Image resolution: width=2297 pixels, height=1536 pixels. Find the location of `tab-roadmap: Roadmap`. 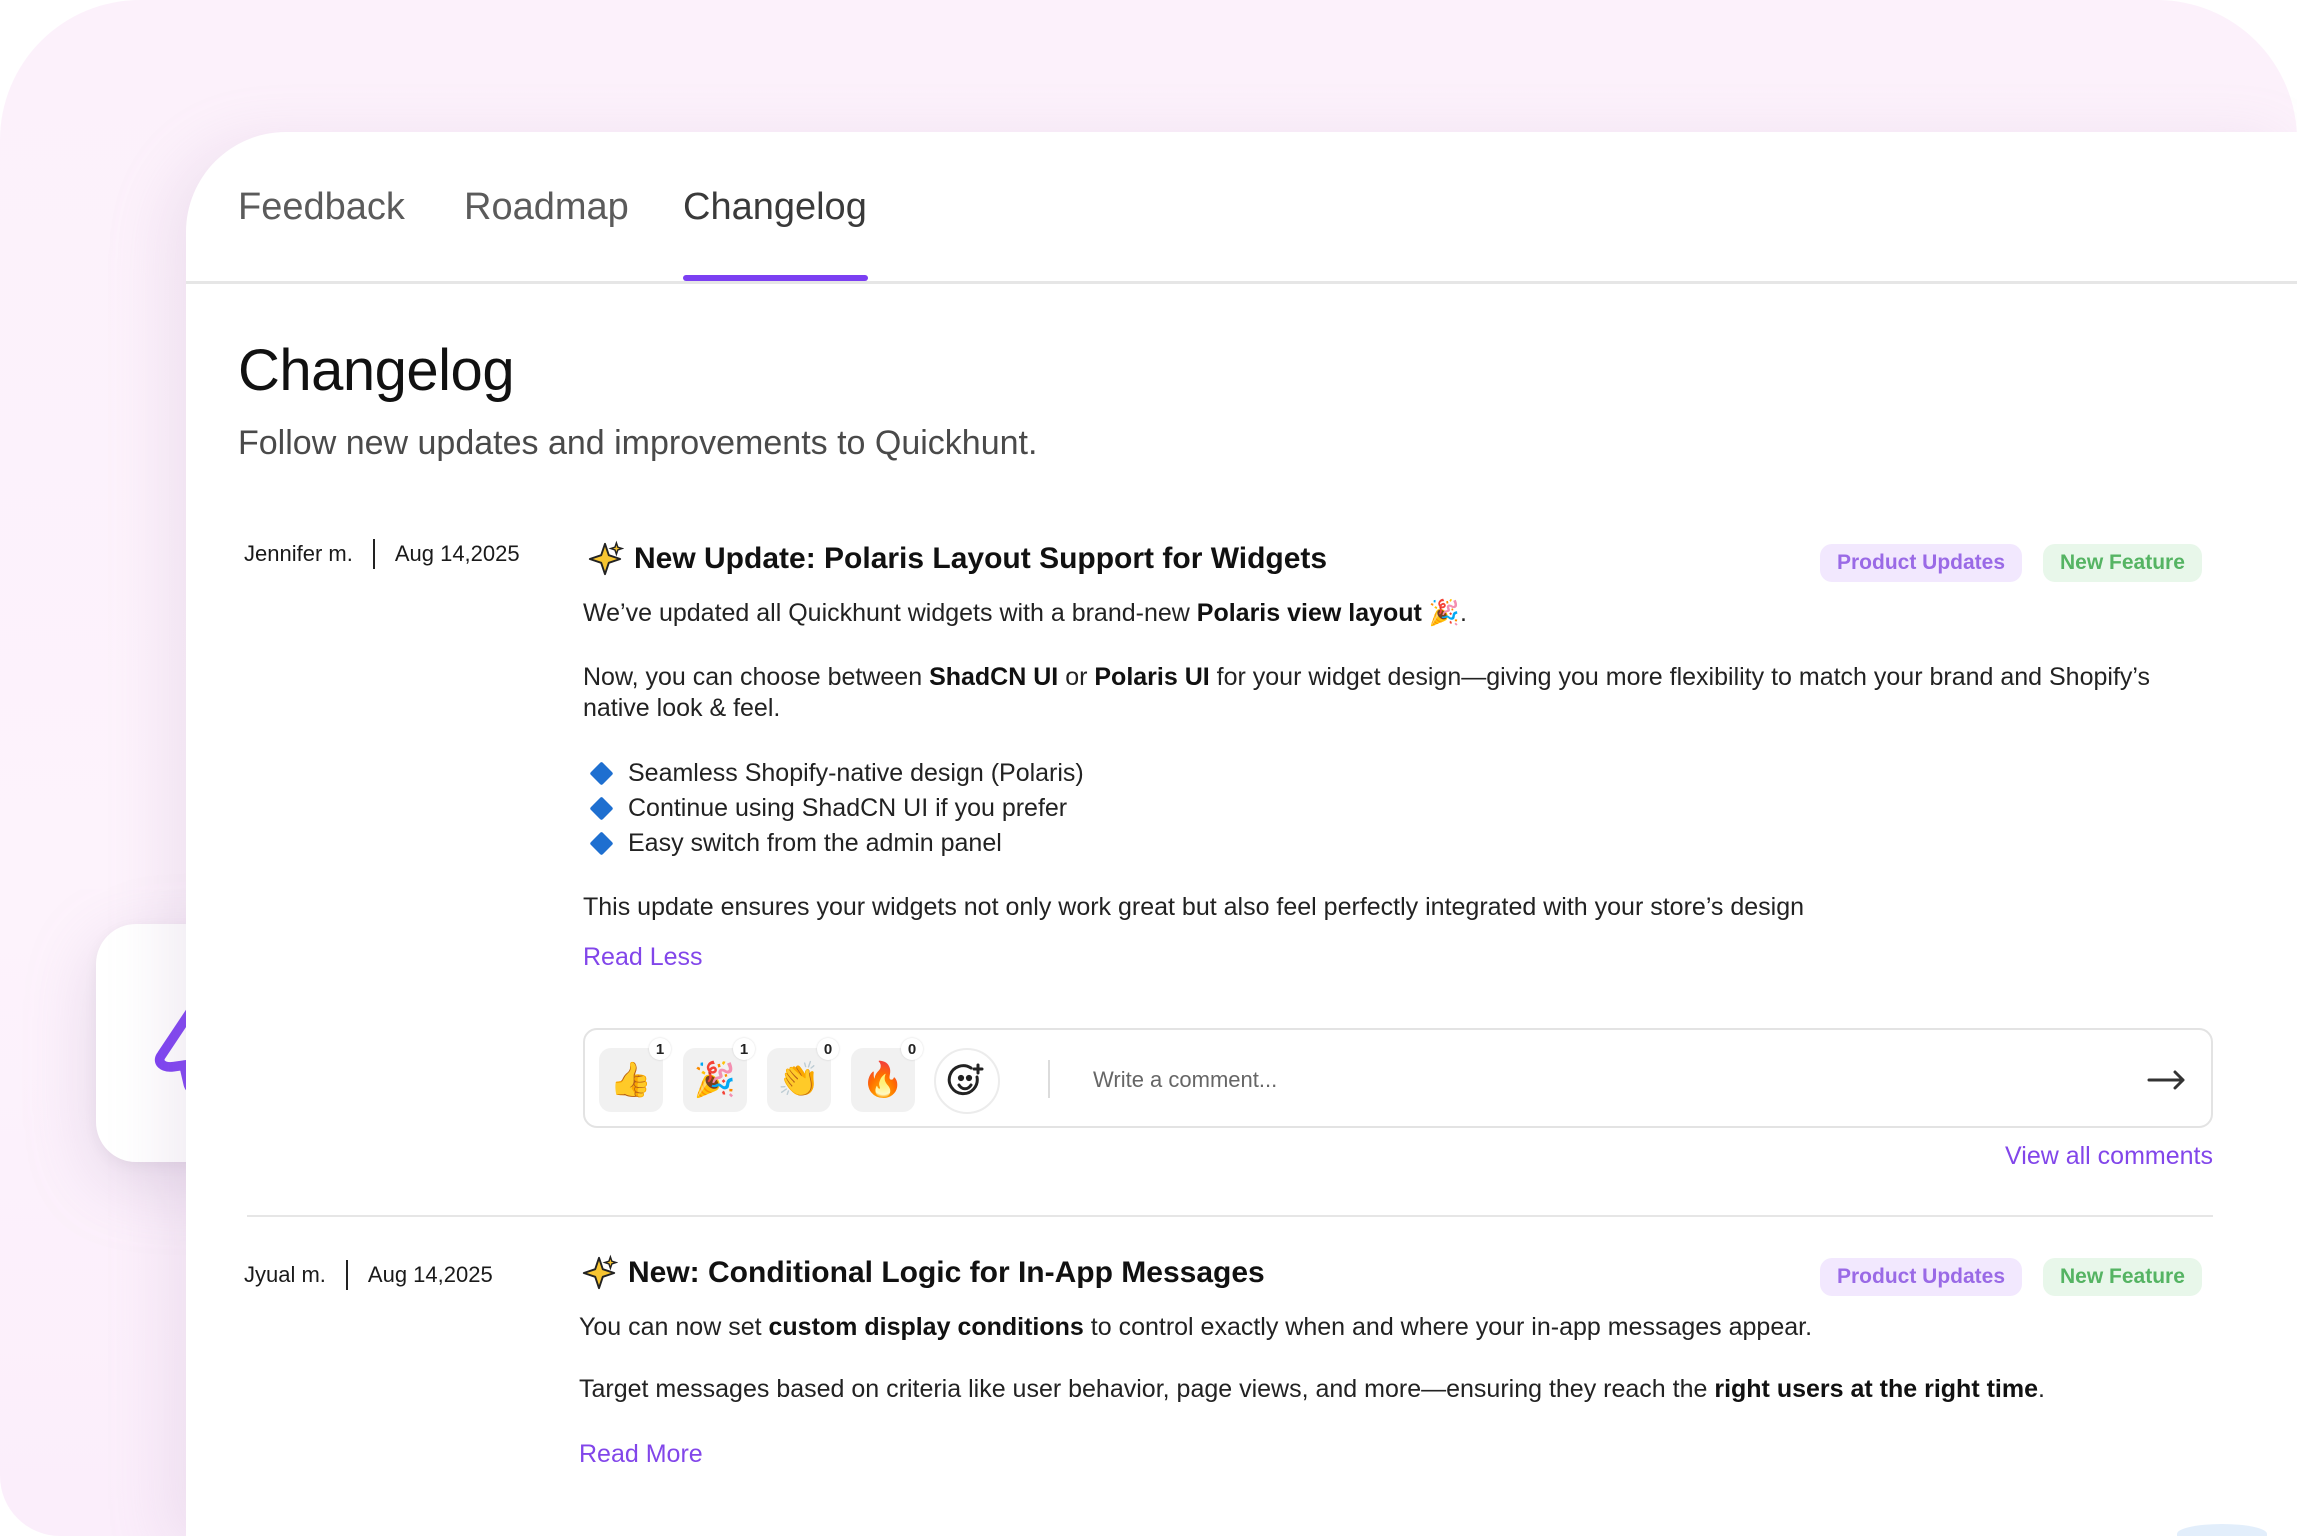

tab-roadmap: Roadmap is located at coordinates (546, 207).